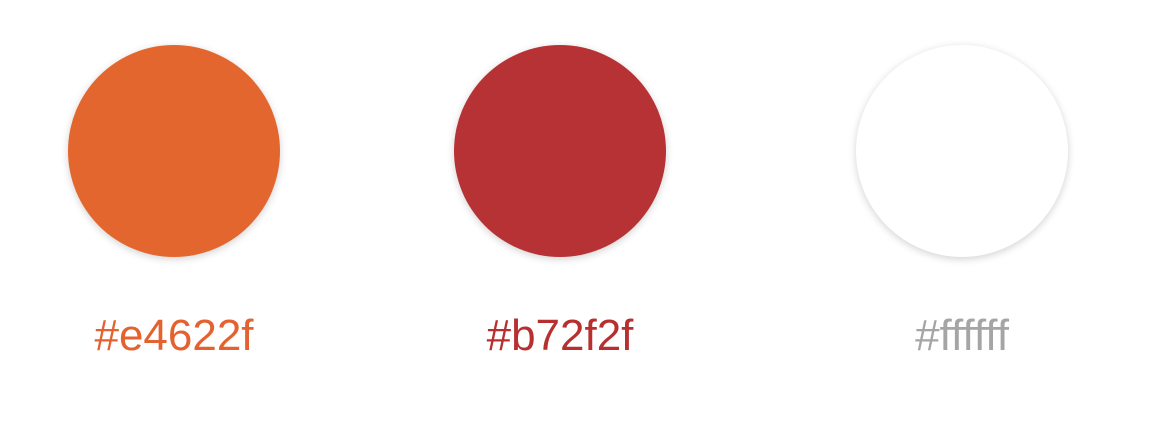 The image size is (1164, 426). I want to click on hex-code-label: #ffffff, so click(962, 335).